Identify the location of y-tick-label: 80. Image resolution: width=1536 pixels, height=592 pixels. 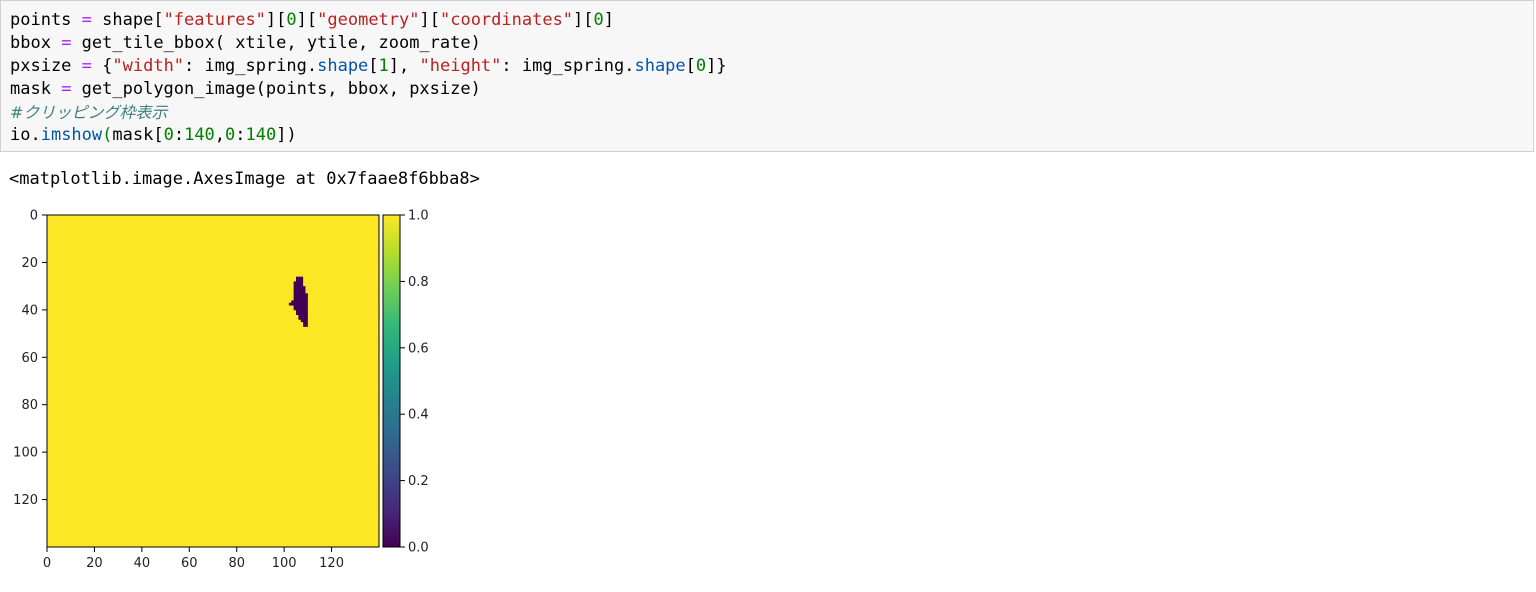
(29, 405).